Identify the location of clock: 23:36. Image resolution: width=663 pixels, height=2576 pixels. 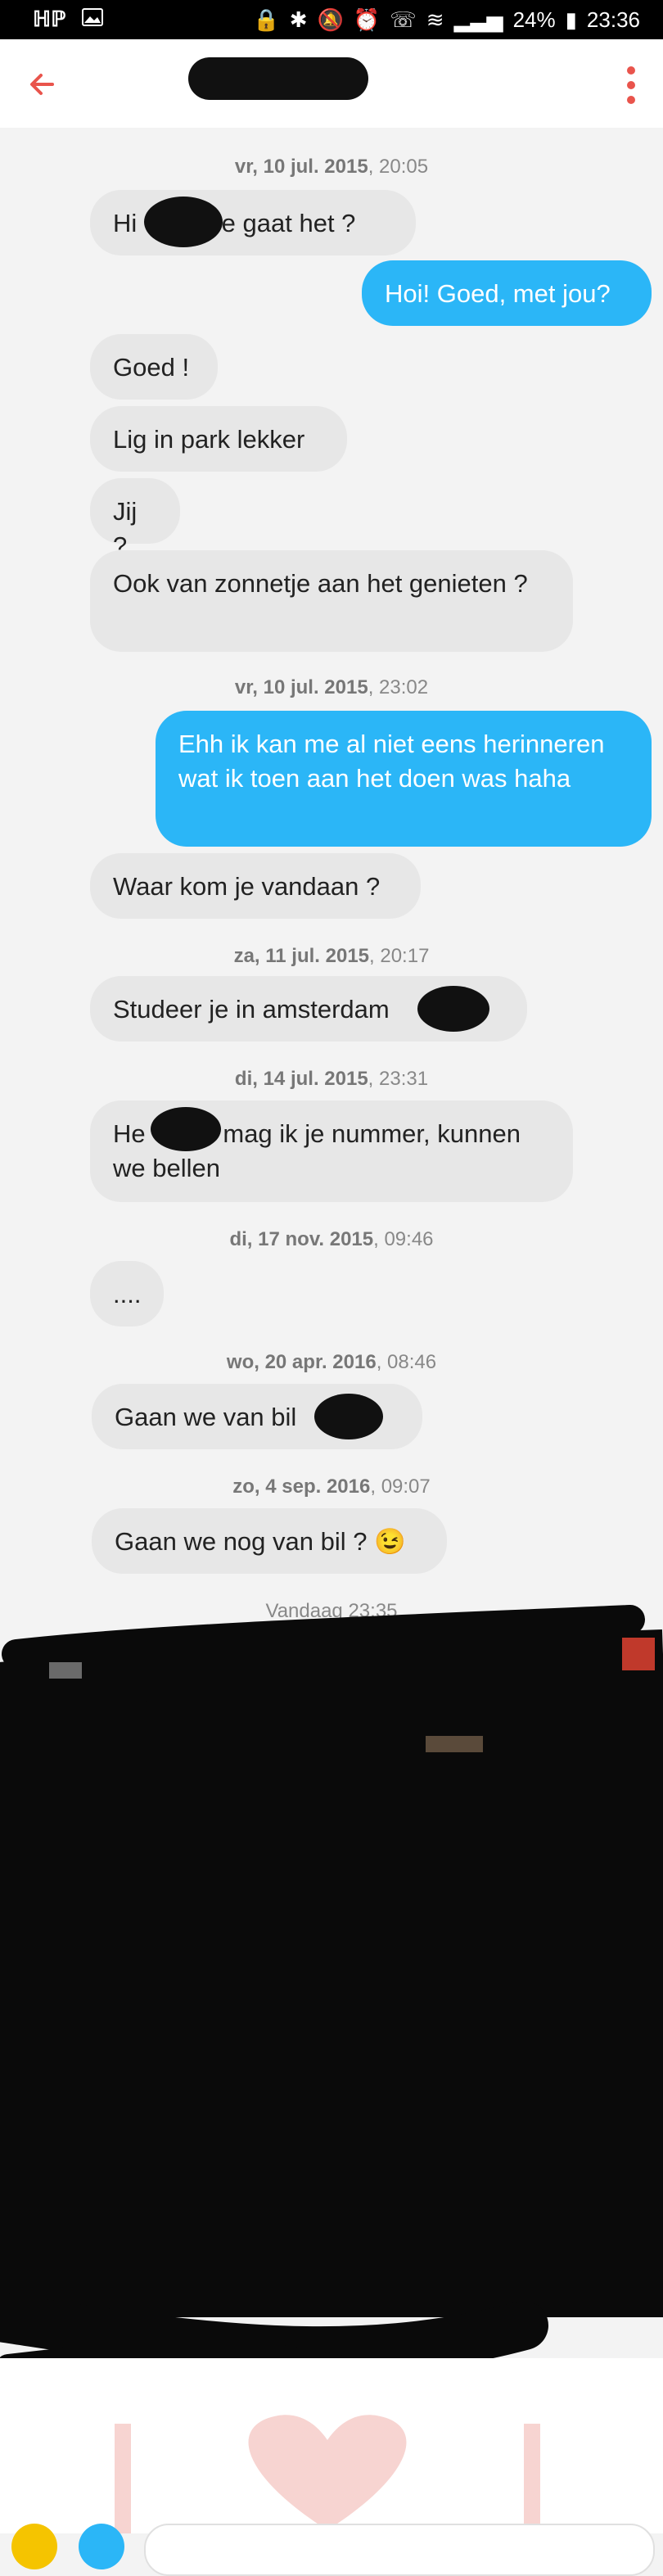
(613, 19).